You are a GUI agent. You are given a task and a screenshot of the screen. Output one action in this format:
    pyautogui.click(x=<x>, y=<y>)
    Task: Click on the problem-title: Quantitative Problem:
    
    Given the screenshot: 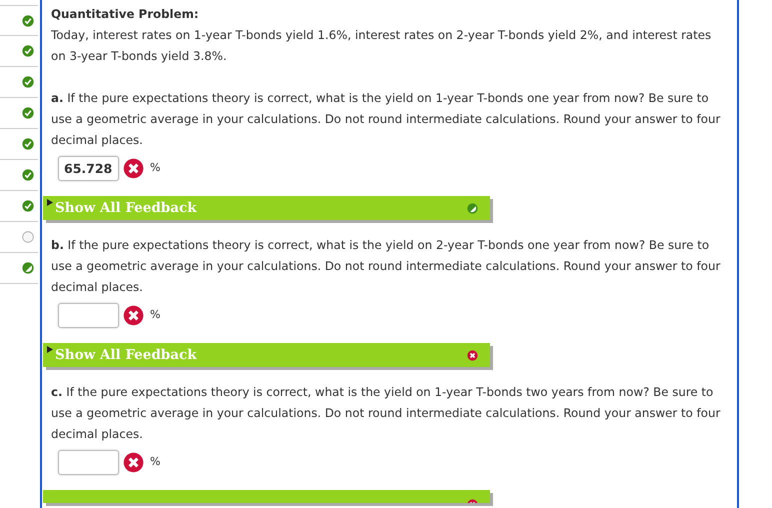 What is the action you would take?
    pyautogui.click(x=125, y=14)
    